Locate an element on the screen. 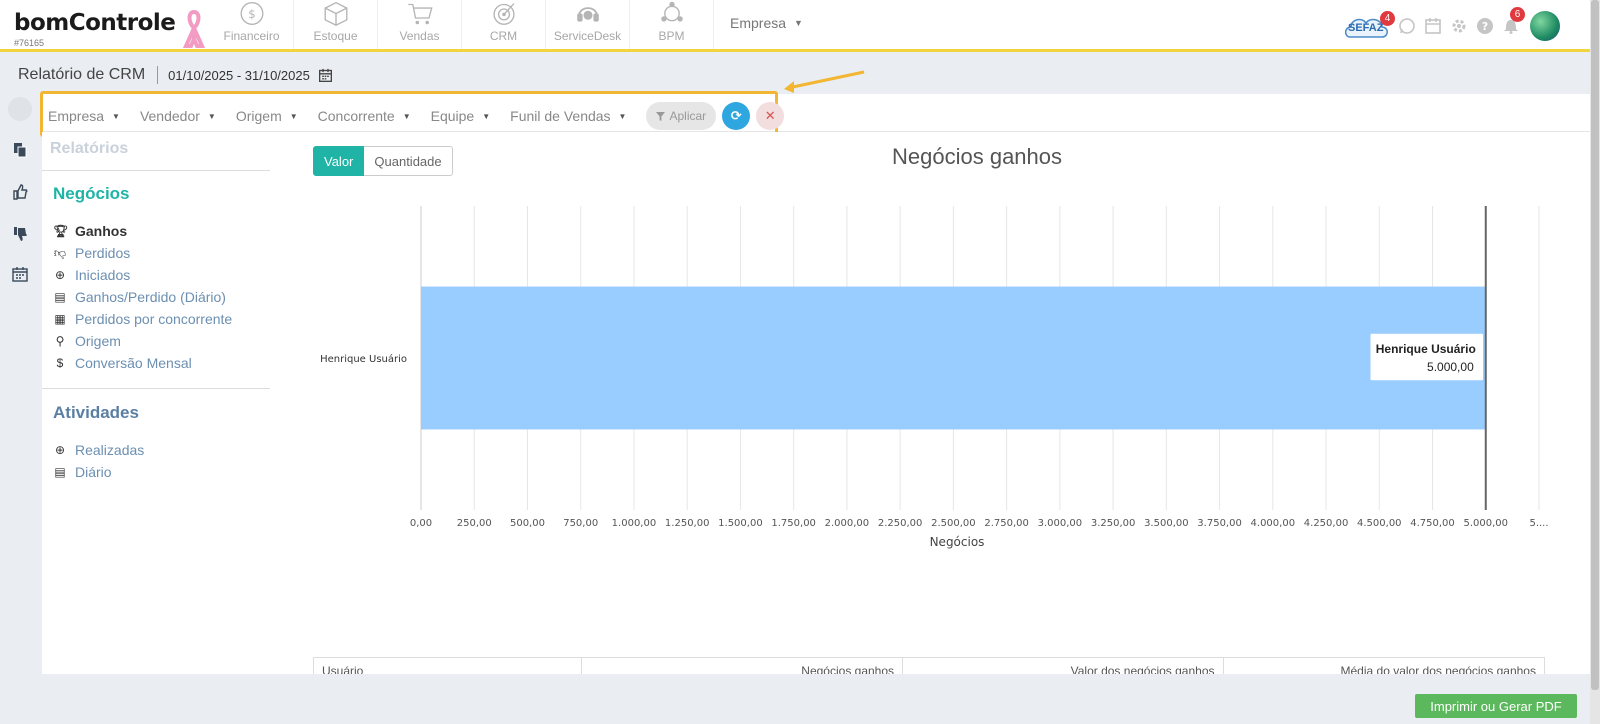 Image resolution: width=1600 pixels, height=724 pixels. module-vendas: Vendas is located at coordinates (420, 24).